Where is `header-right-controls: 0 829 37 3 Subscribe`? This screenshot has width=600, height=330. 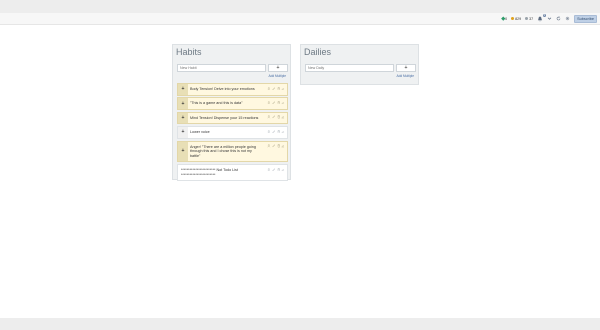 header-right-controls: 0 829 37 3 Subscribe is located at coordinates (549, 18).